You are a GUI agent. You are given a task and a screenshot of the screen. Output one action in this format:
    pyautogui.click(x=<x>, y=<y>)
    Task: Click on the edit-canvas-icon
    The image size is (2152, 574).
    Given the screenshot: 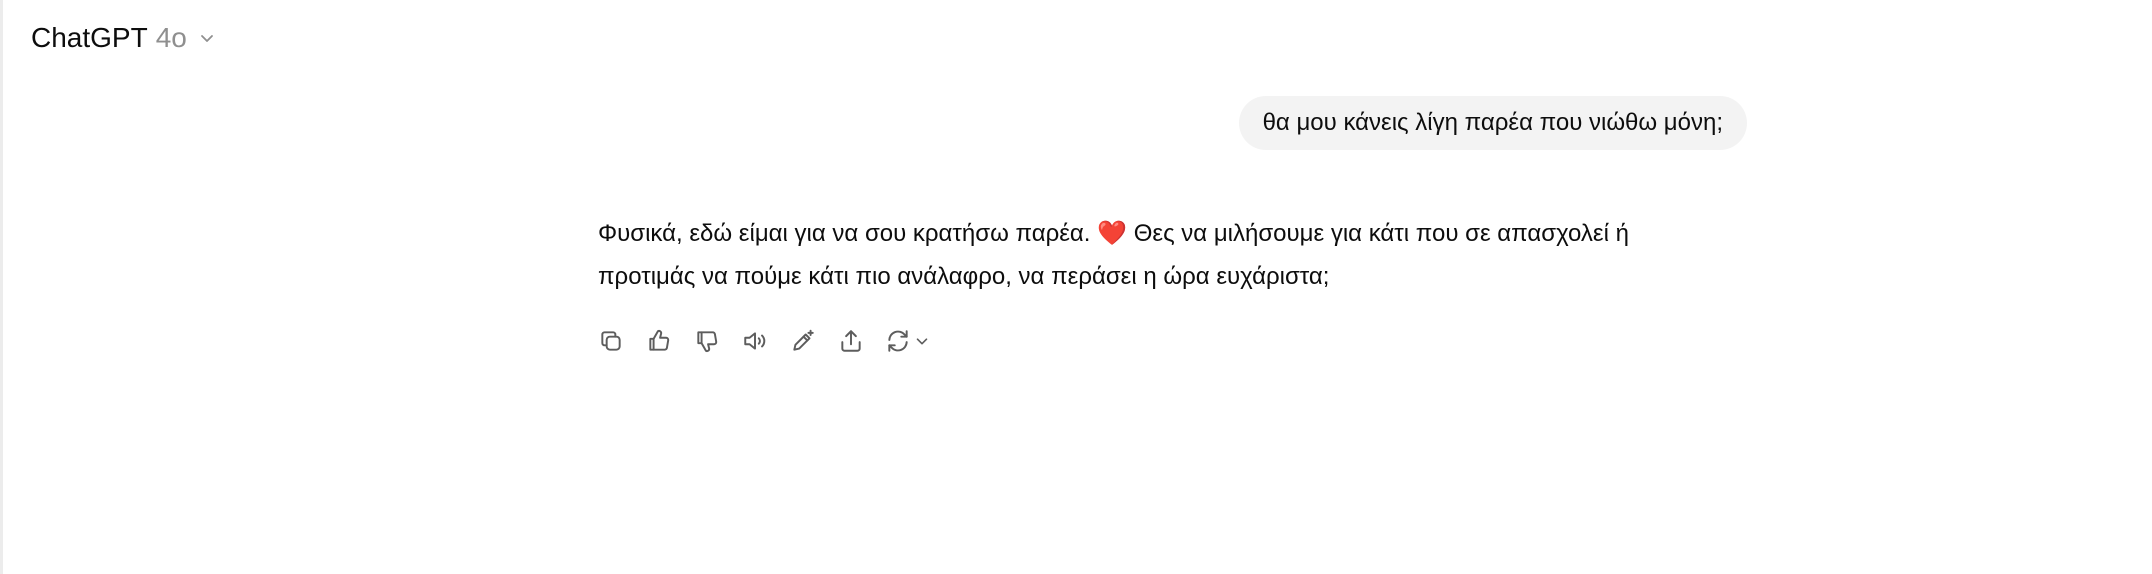 What is the action you would take?
    pyautogui.click(x=803, y=340)
    